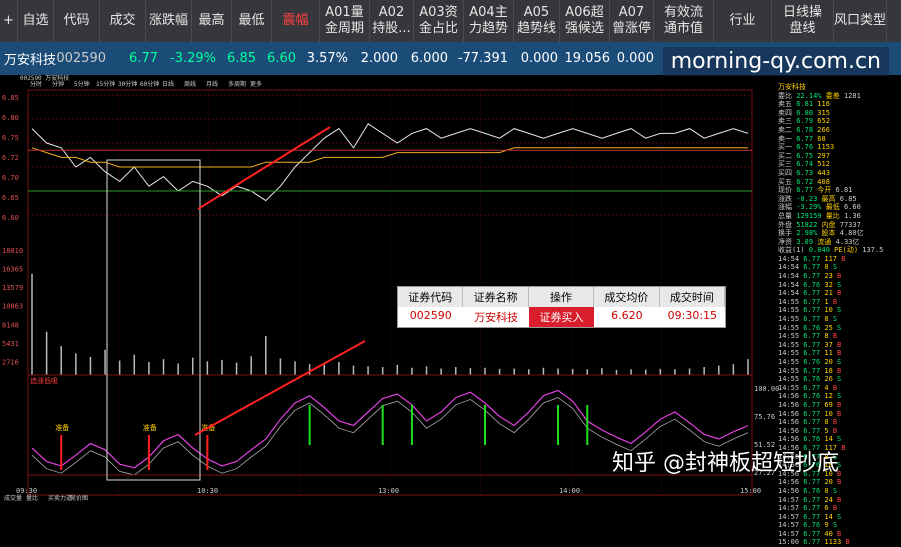 Image resolution: width=901 pixels, height=547 pixels. What do you see at coordinates (9, 21) in the screenshot?
I see `column-header: +` at bounding box center [9, 21].